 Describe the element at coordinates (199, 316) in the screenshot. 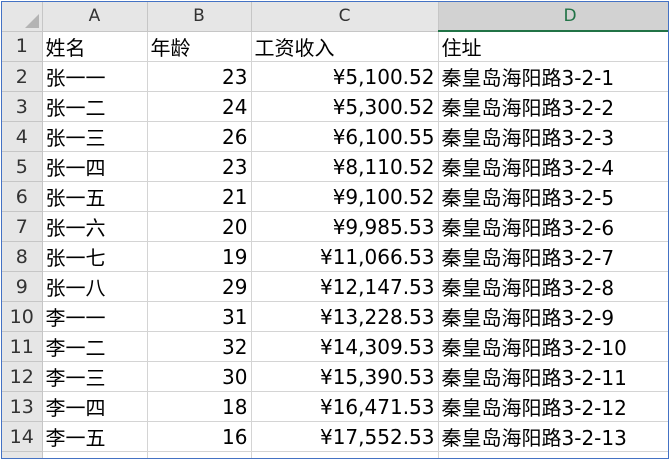

I see `cell-age: 31` at that location.